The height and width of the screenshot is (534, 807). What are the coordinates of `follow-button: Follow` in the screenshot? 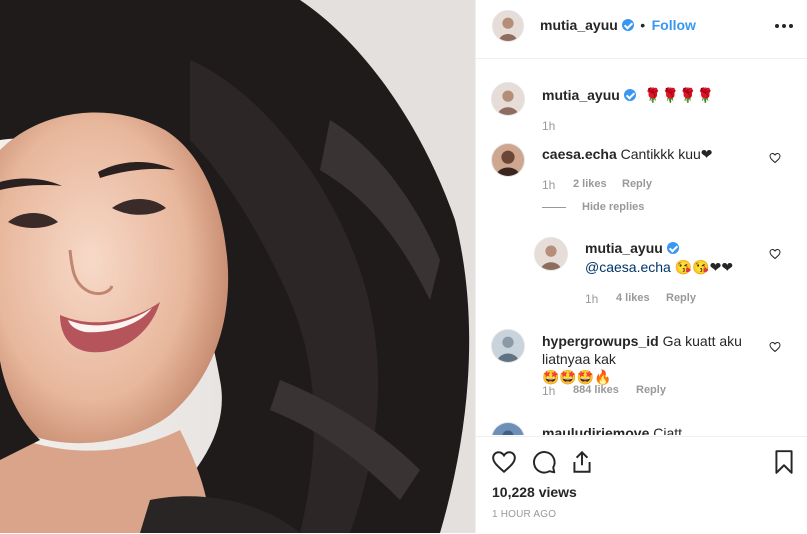 It's located at (674, 25).